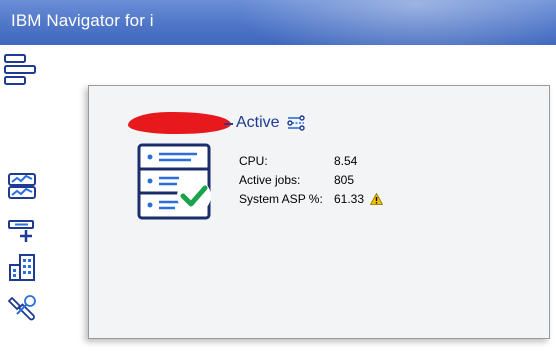  I want to click on status-separator, so click(228, 124).